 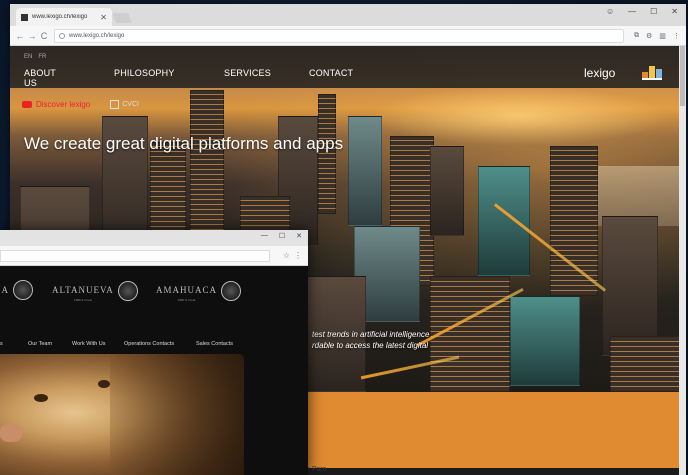 What do you see at coordinates (32, 36) in the screenshot?
I see `forward-button: →` at bounding box center [32, 36].